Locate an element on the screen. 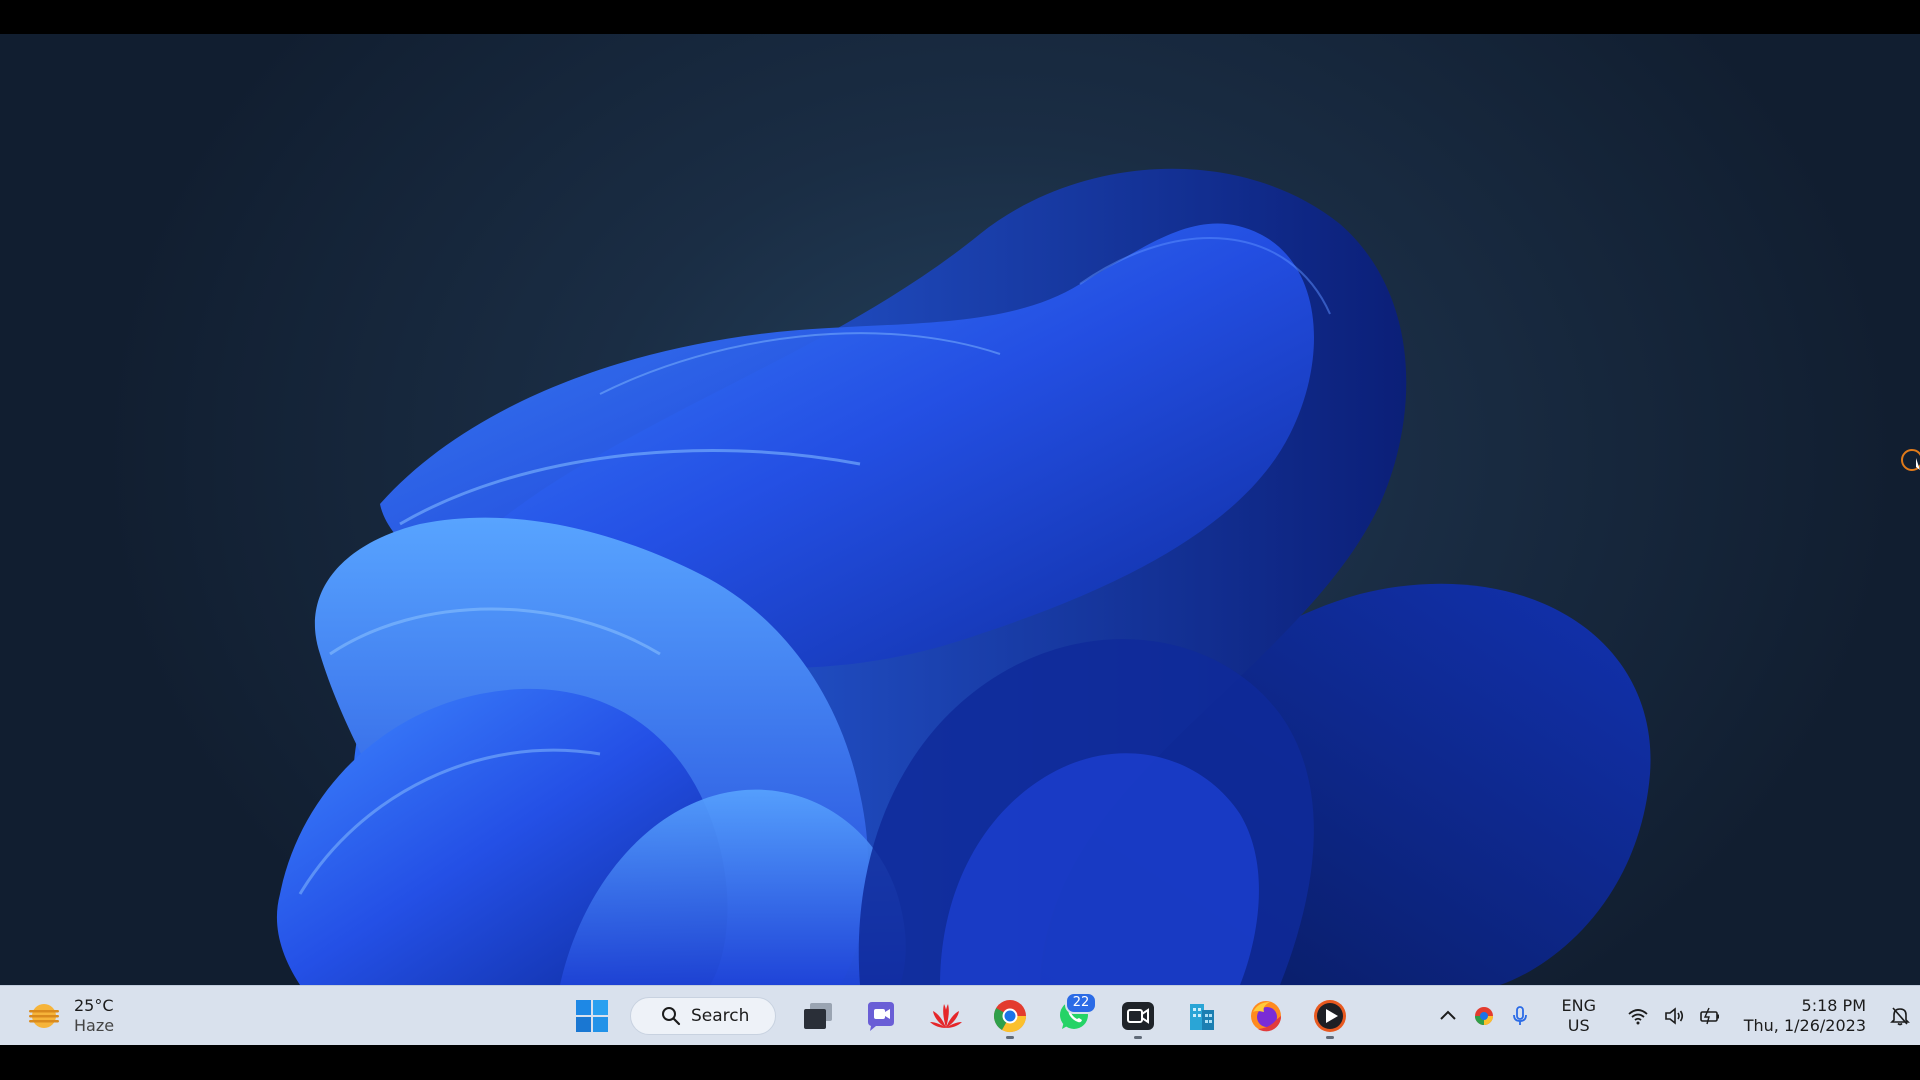  volume-button is located at coordinates (1674, 1016).